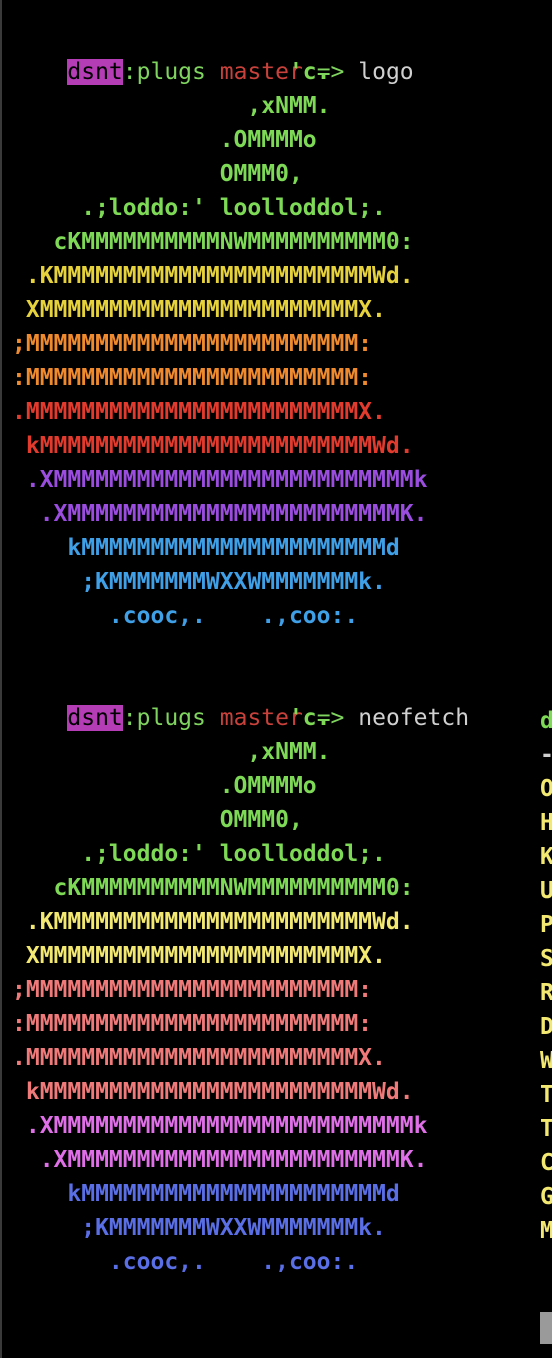 The image size is (552, 1358). I want to click on info-key: W, so click(546, 1061).